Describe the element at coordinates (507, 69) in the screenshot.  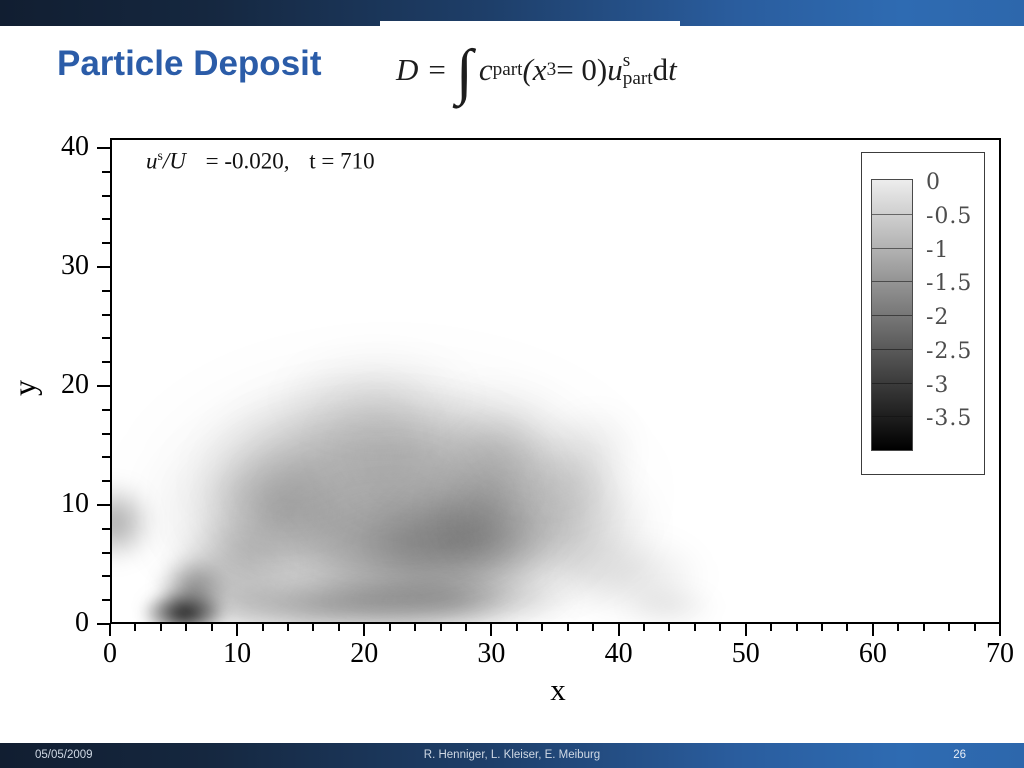
I see `formula-c-sub: part` at that location.